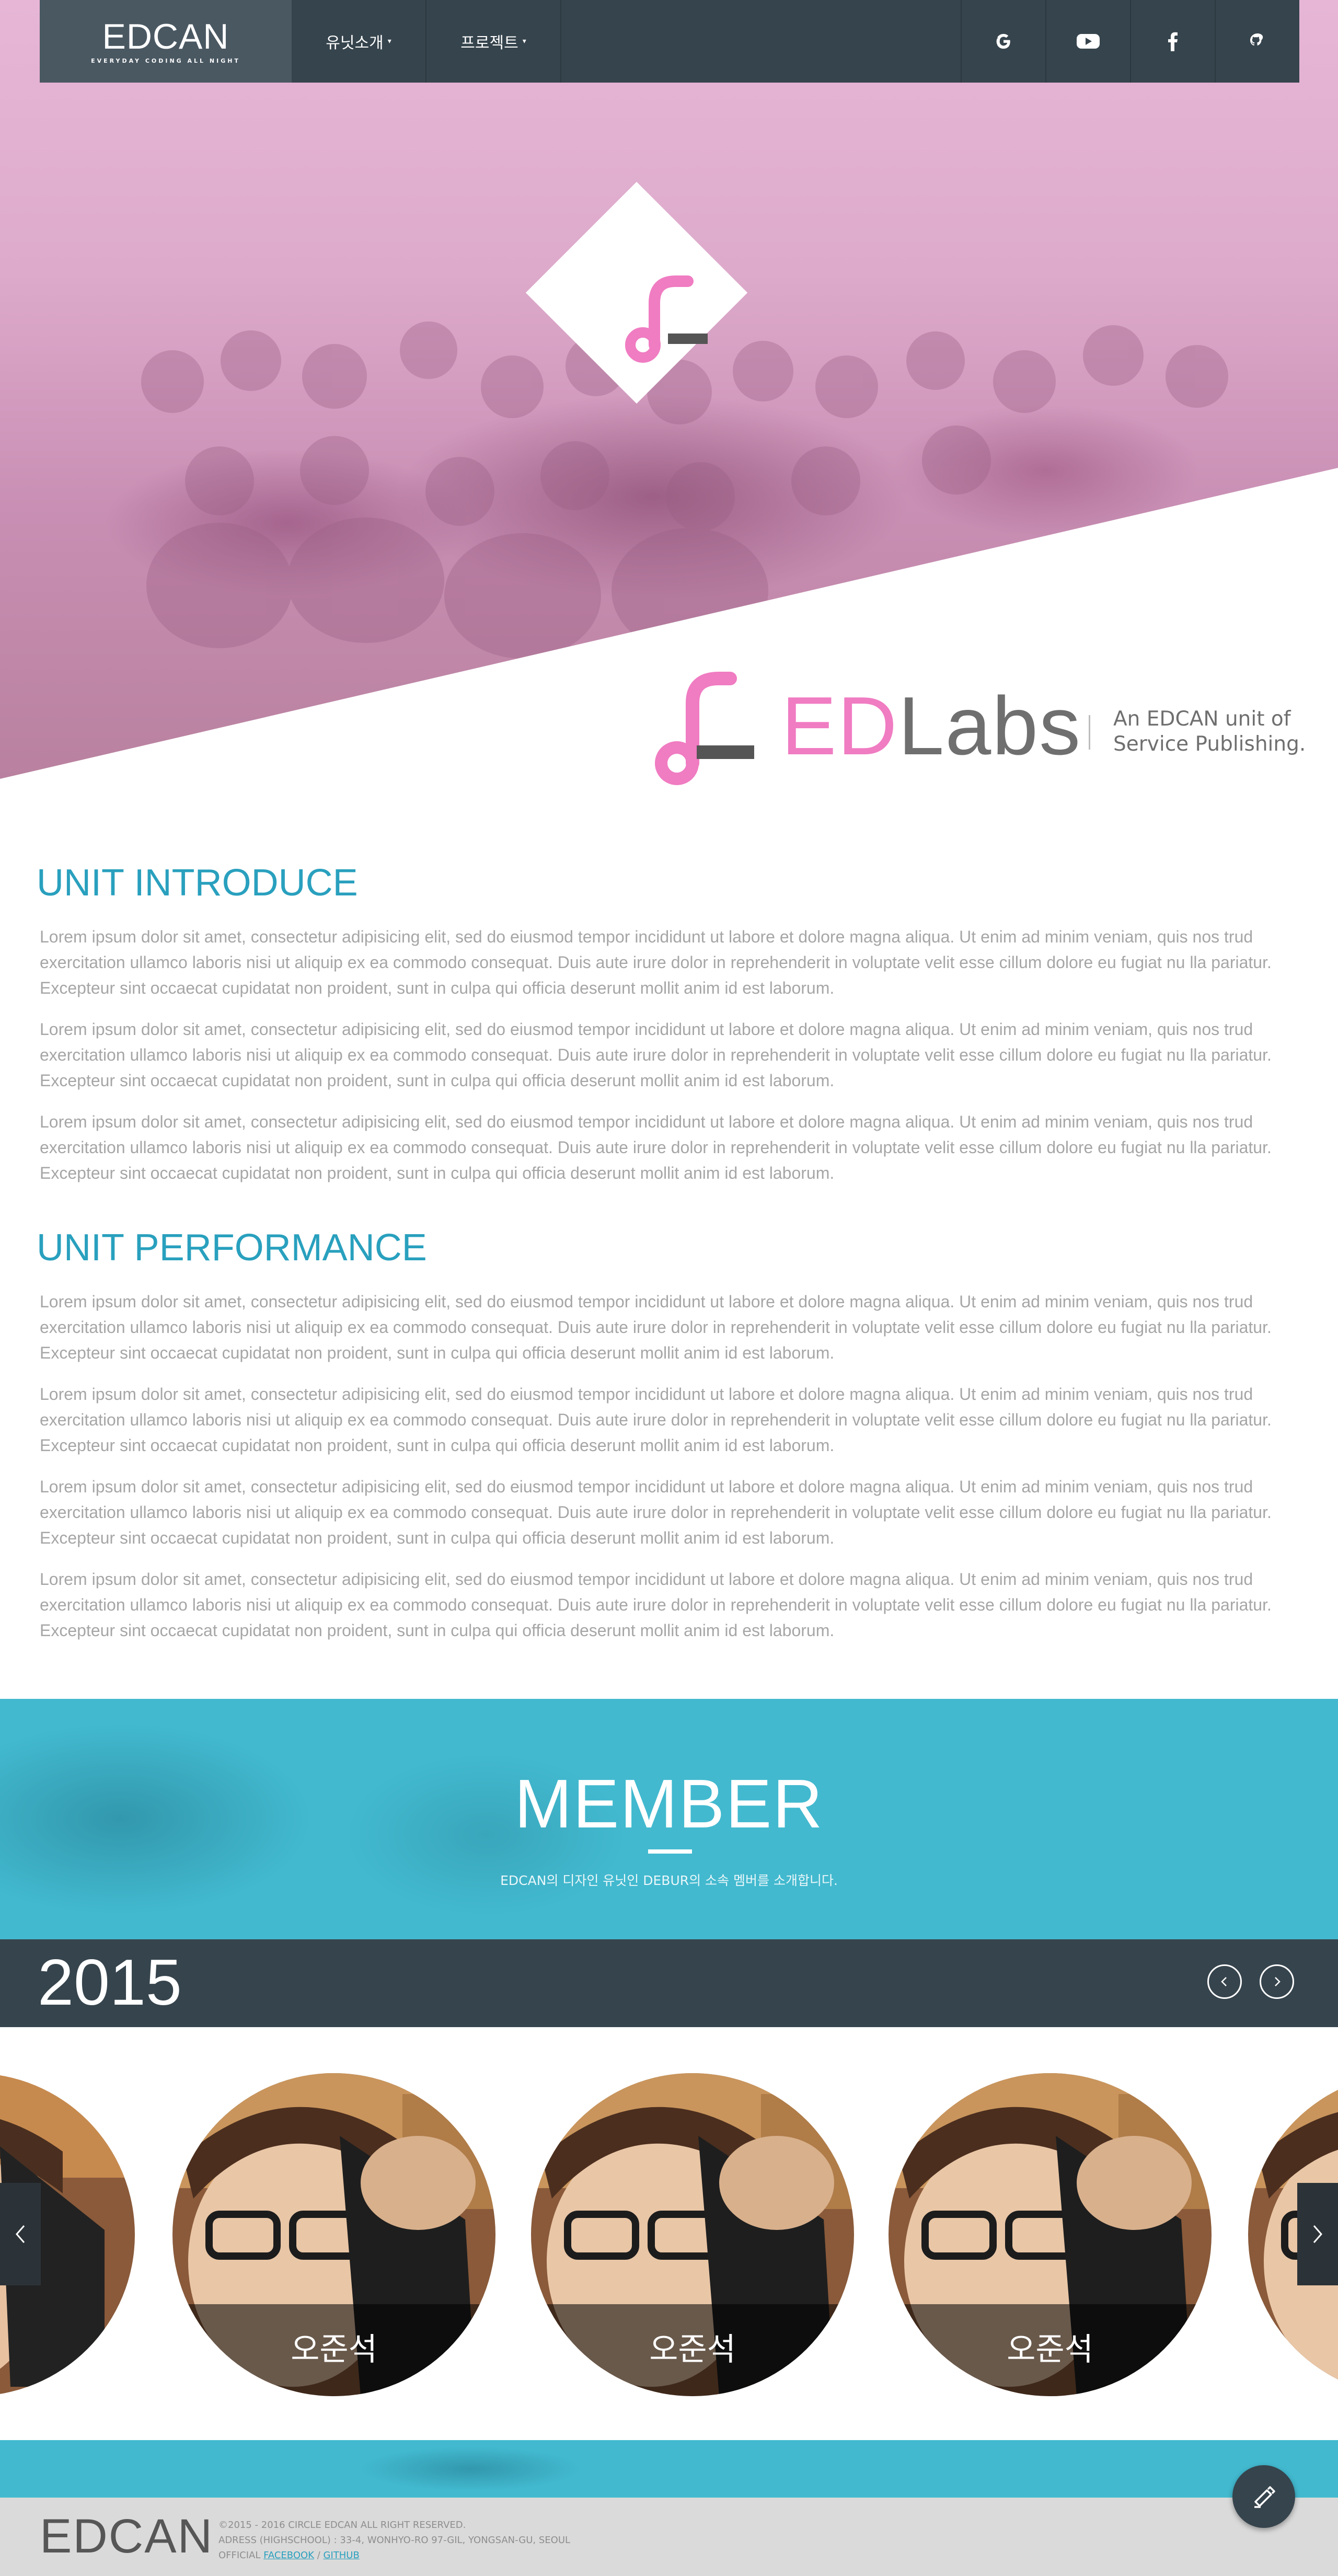  I want to click on edlabs-wordmark: EDLabs, so click(931, 726).